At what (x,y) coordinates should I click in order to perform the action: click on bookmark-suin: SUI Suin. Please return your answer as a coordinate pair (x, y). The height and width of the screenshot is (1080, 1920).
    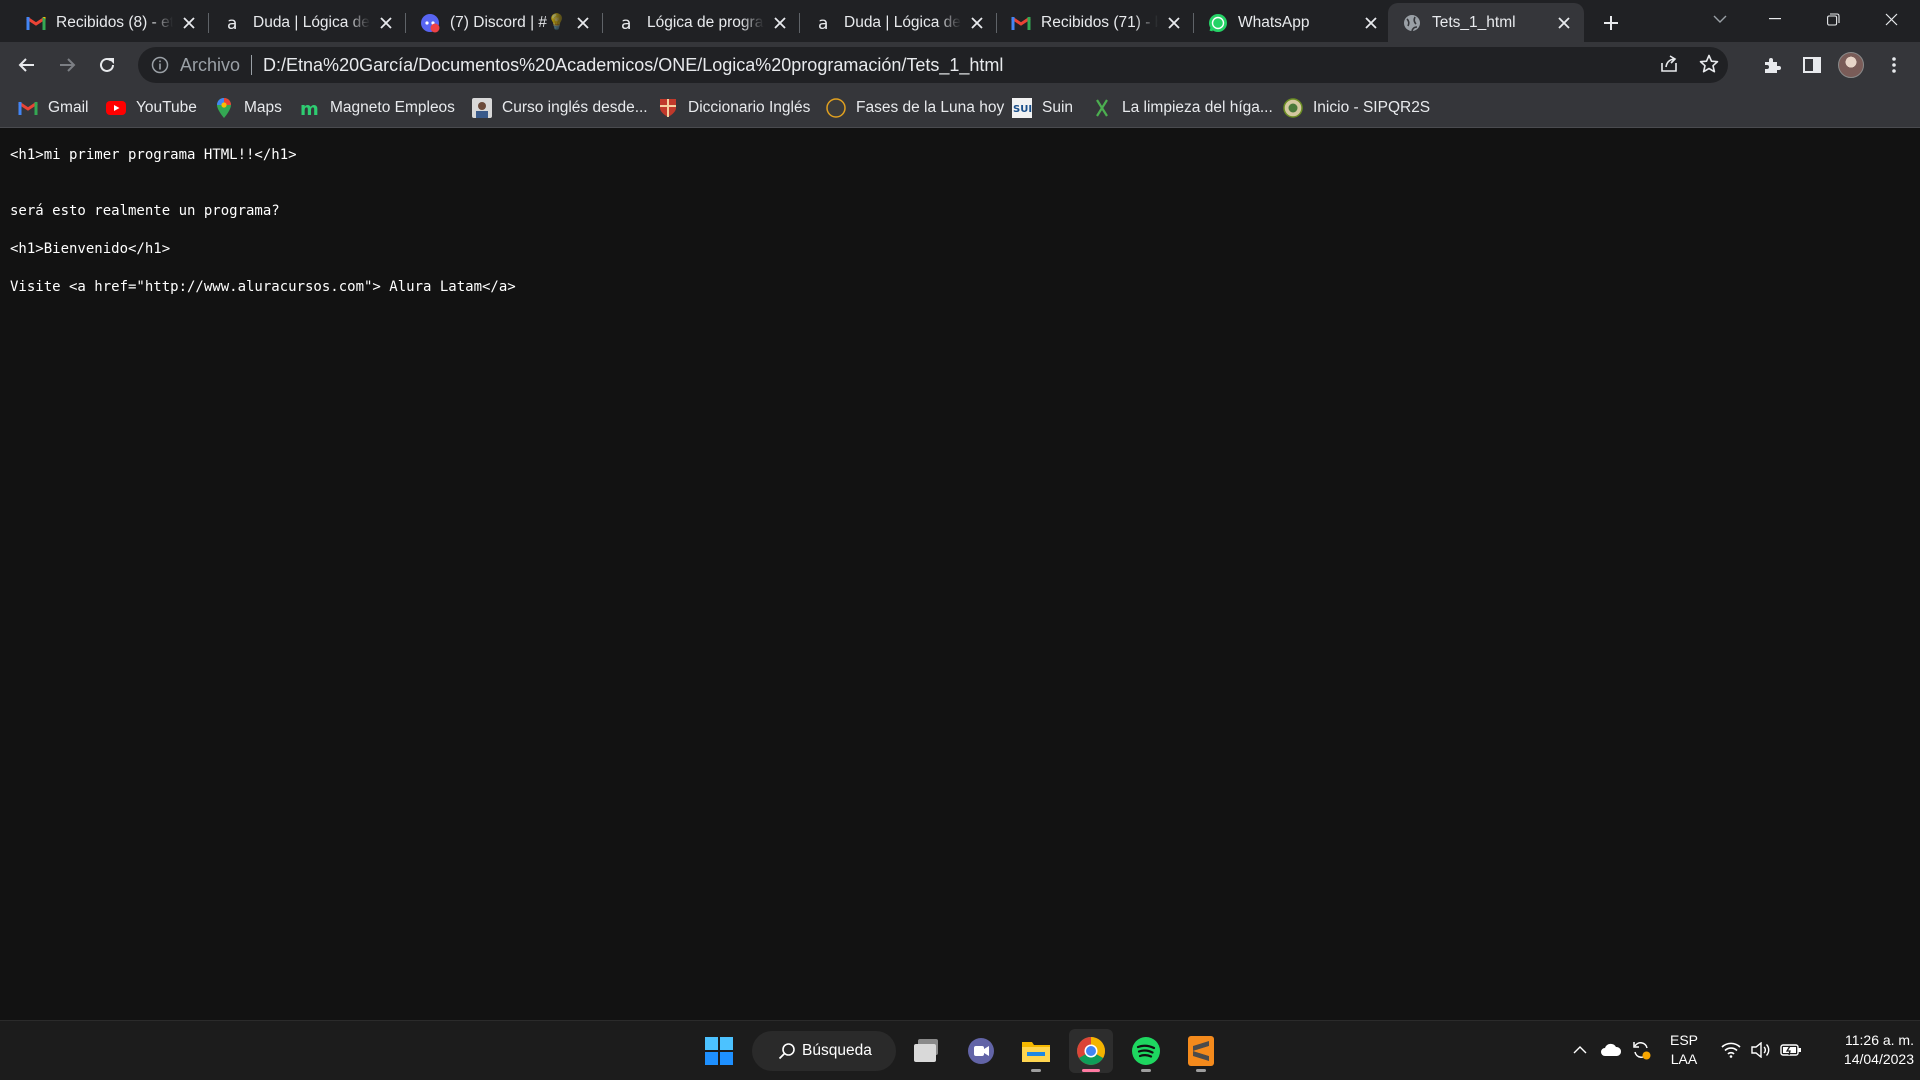
    Looking at the image, I should click on (1042, 108).